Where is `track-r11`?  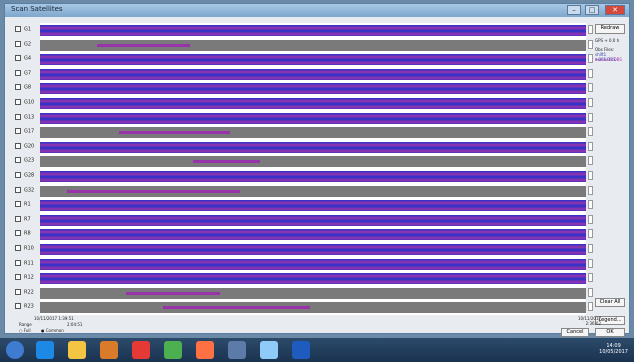 track-r11 is located at coordinates (313, 264).